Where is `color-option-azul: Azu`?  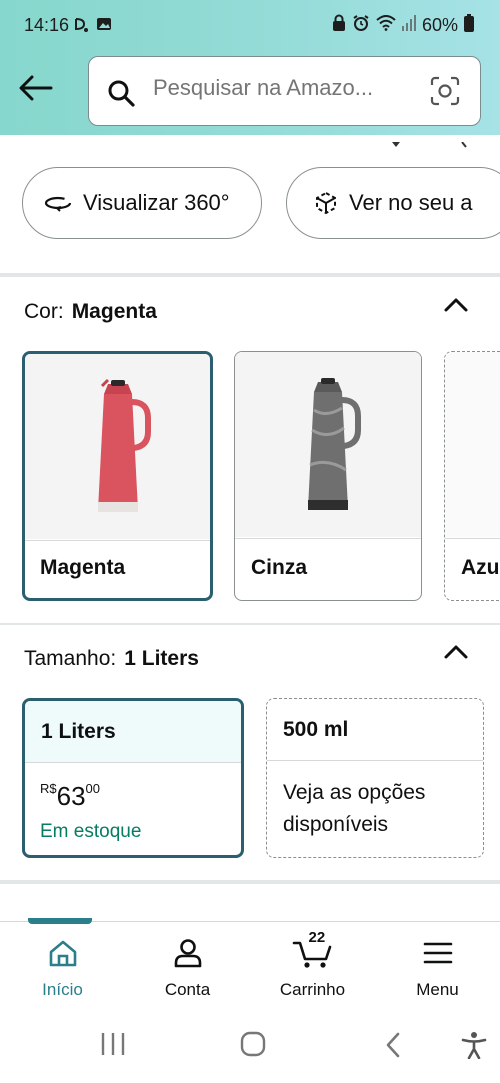 color-option-azul: Azu is located at coordinates (472, 476).